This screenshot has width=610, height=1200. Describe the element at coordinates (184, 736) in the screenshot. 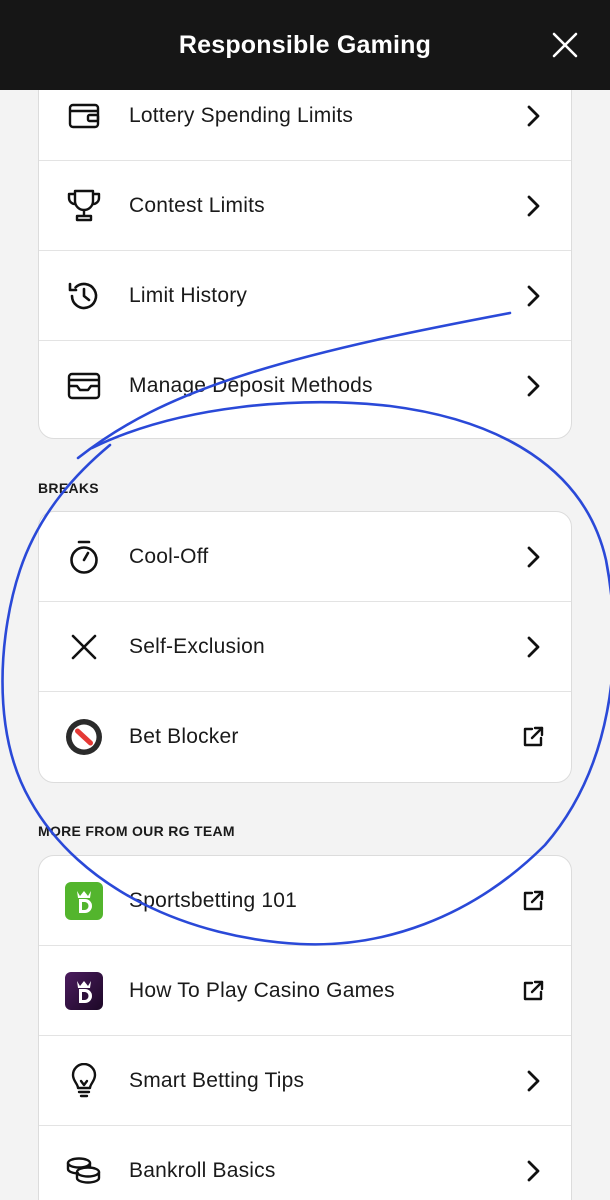

I see `row-label: Bet Blocker` at that location.